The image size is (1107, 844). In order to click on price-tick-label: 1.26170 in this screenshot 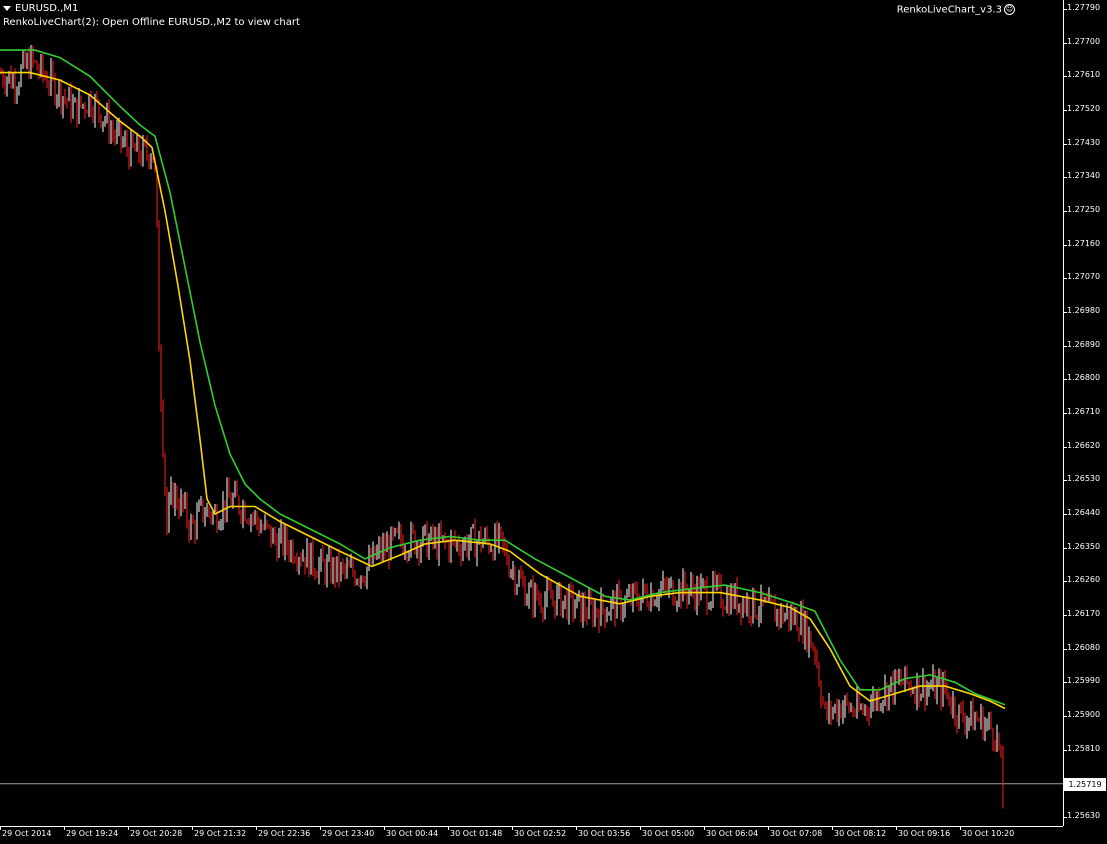, I will do `click(1084, 613)`.